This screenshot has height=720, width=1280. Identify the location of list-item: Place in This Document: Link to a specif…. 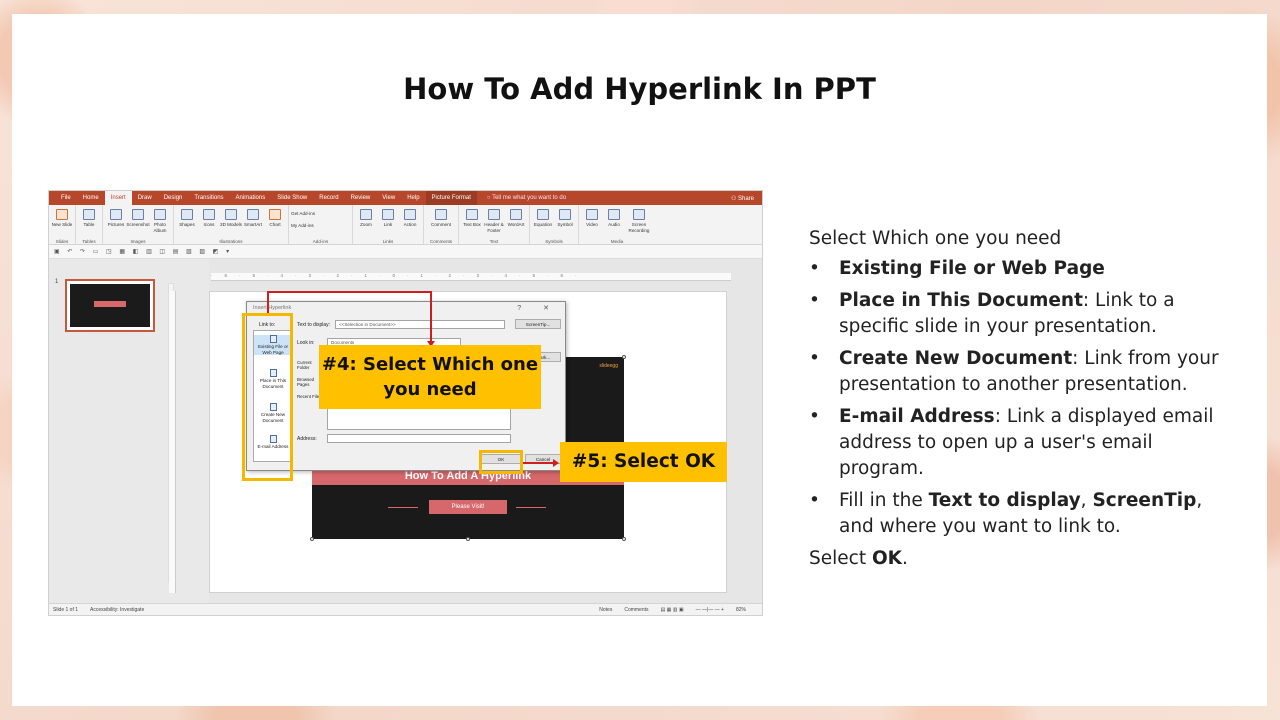
(1019, 314).